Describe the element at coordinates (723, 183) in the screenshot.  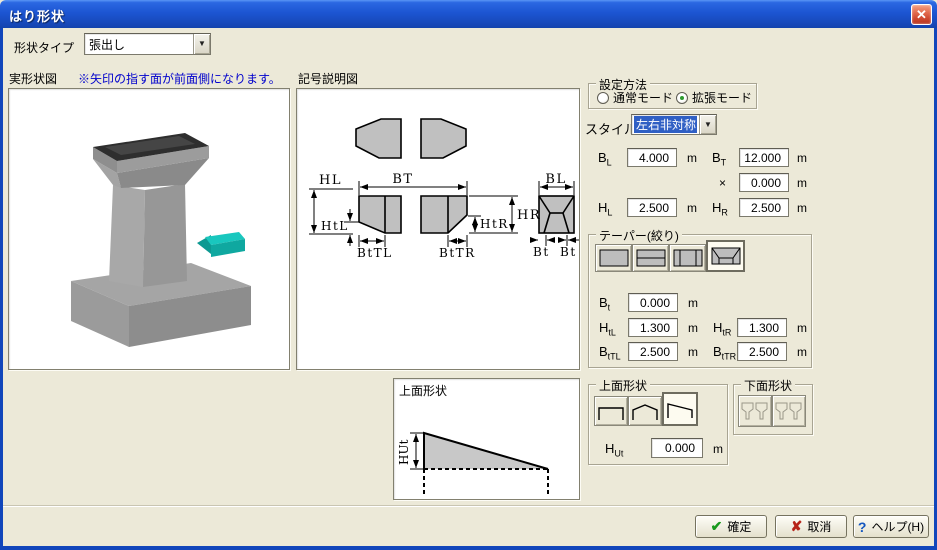
I see `field-label-x: ×` at that location.